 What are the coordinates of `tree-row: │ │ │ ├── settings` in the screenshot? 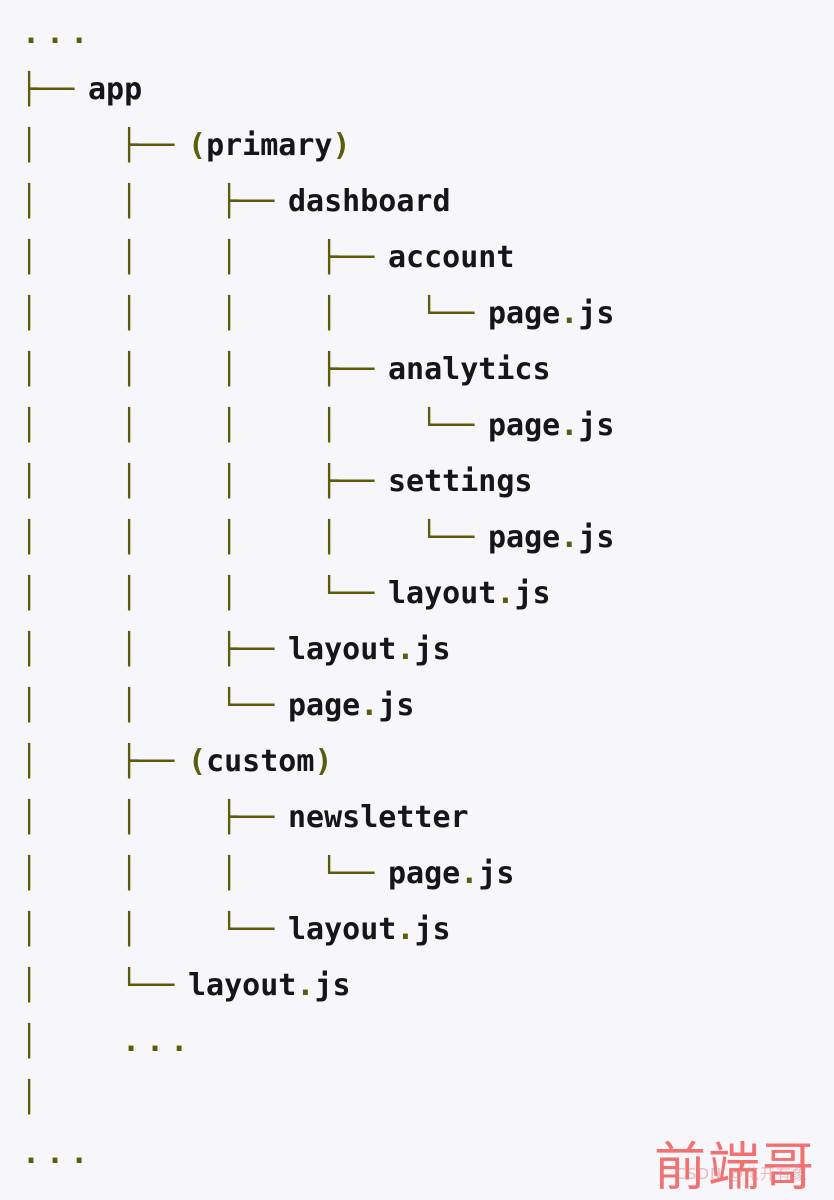 It's located at (417, 482).